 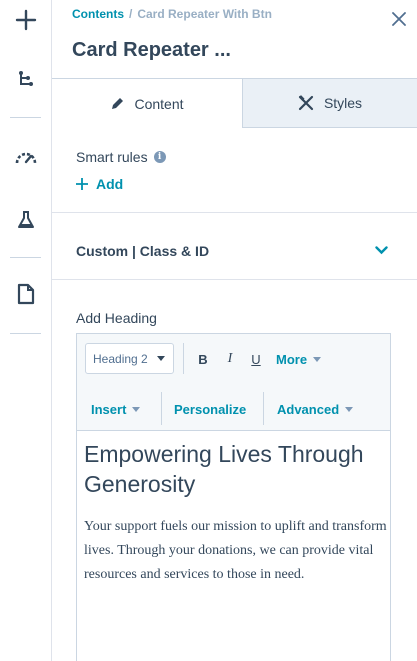 I want to click on insert-menu-button: Insert, so click(x=116, y=409).